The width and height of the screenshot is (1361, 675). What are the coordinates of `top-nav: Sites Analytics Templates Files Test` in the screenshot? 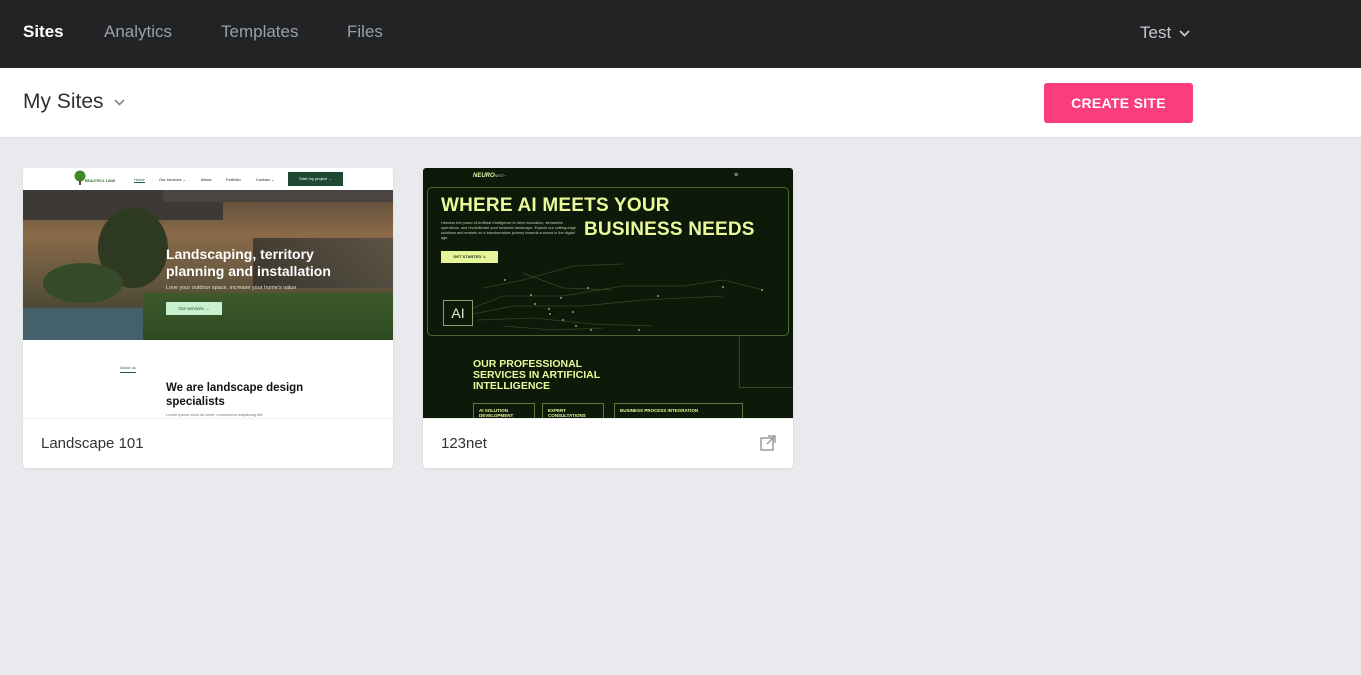 It's located at (680, 34).